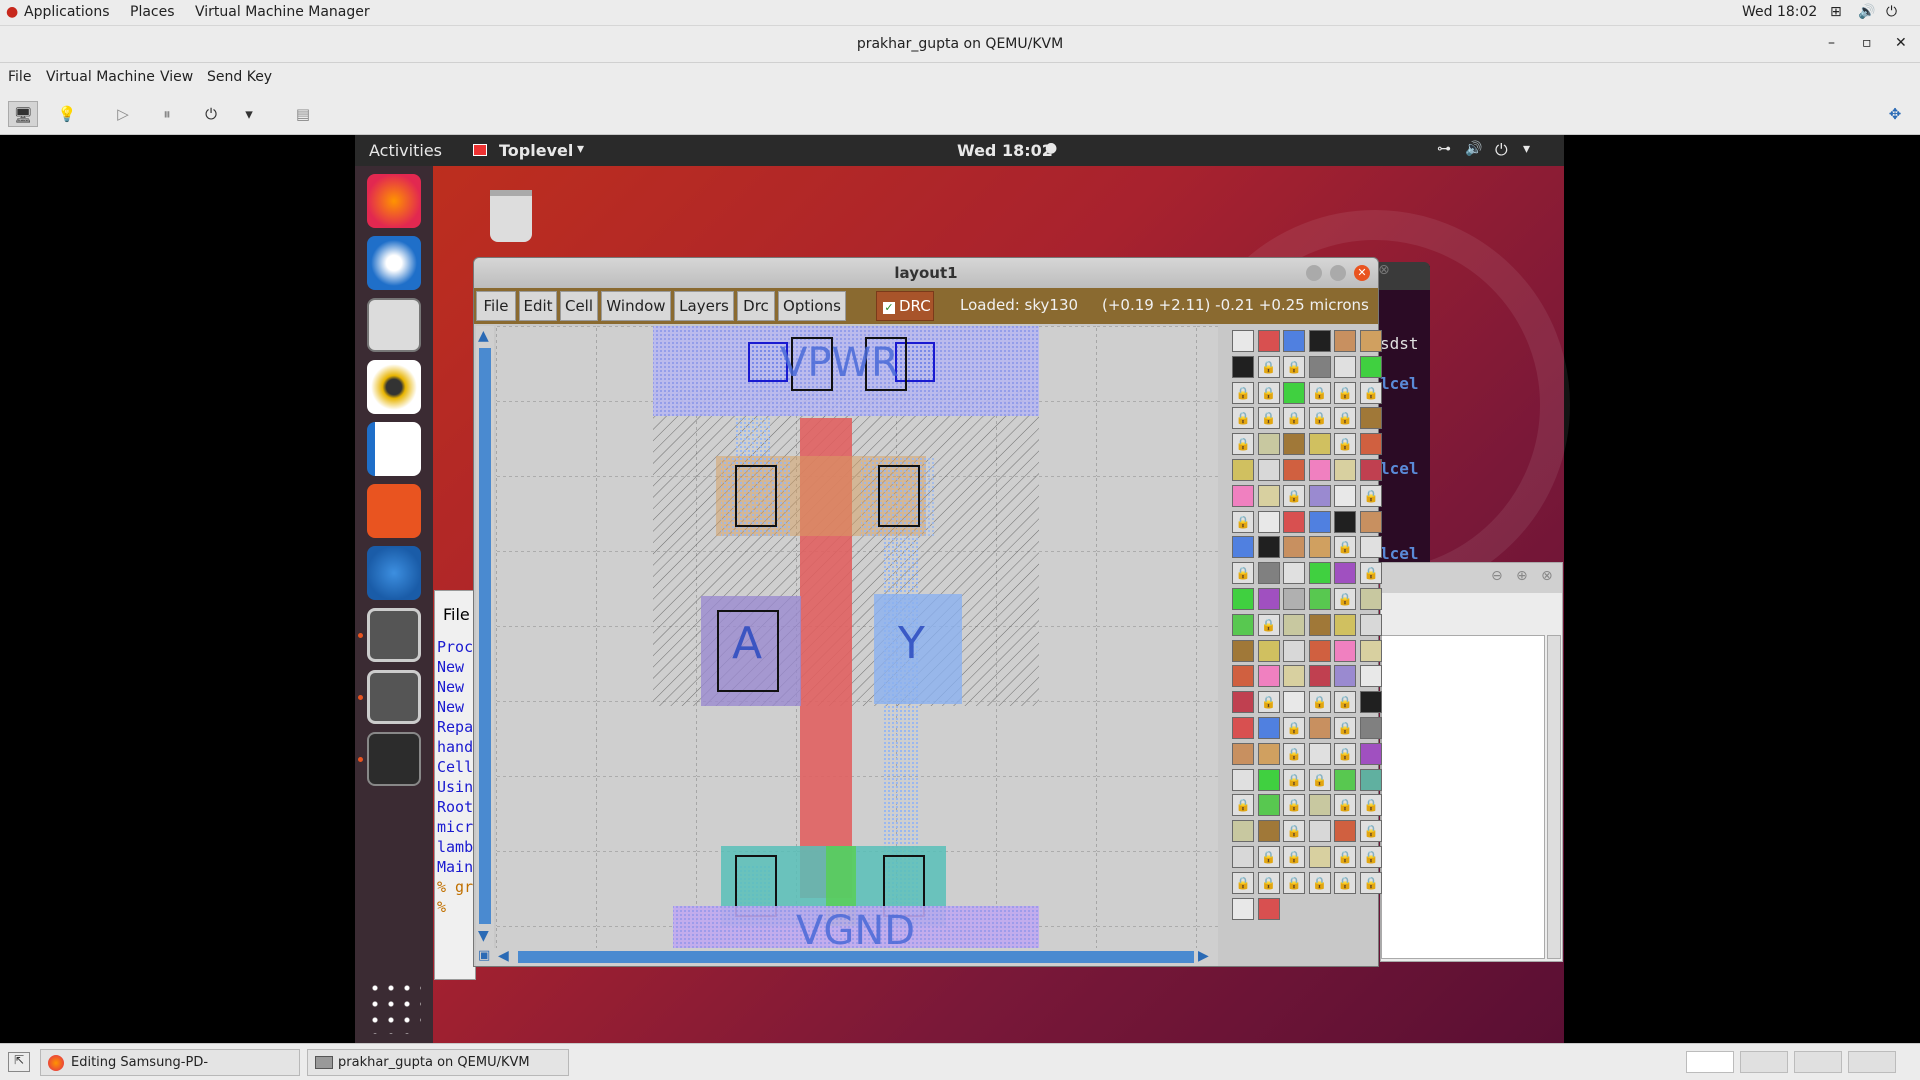 The width and height of the screenshot is (1920, 1080). What do you see at coordinates (176, 77) in the screenshot?
I see `vm-menu-view: View` at bounding box center [176, 77].